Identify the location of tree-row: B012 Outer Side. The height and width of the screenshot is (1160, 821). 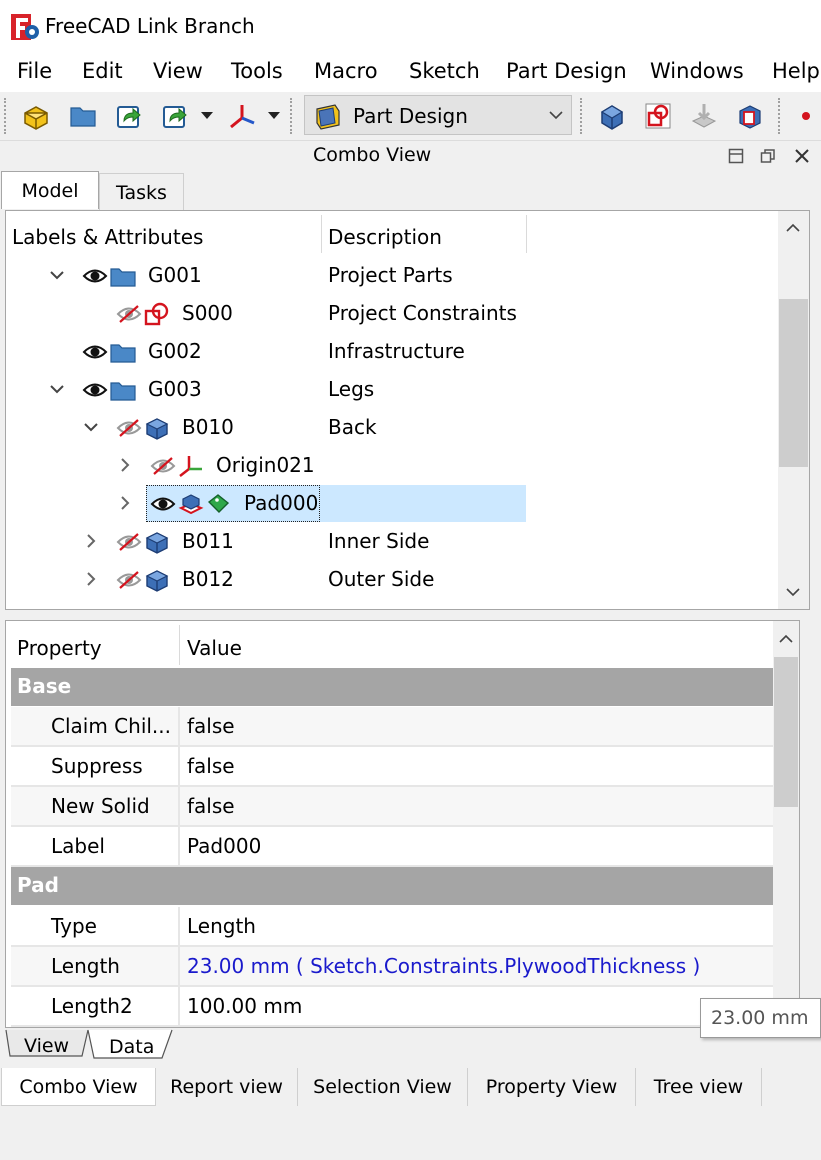
(396, 580).